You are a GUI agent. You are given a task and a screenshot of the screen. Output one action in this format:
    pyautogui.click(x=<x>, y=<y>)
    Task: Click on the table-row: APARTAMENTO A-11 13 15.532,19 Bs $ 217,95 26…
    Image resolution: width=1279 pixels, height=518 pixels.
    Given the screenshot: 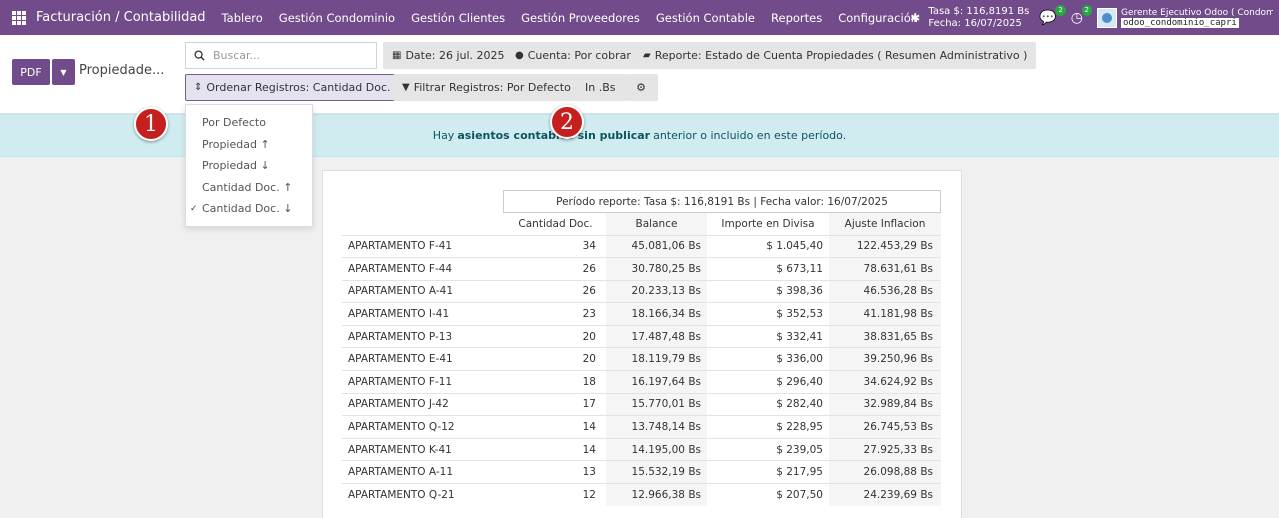 What is the action you would take?
    pyautogui.click(x=641, y=472)
    